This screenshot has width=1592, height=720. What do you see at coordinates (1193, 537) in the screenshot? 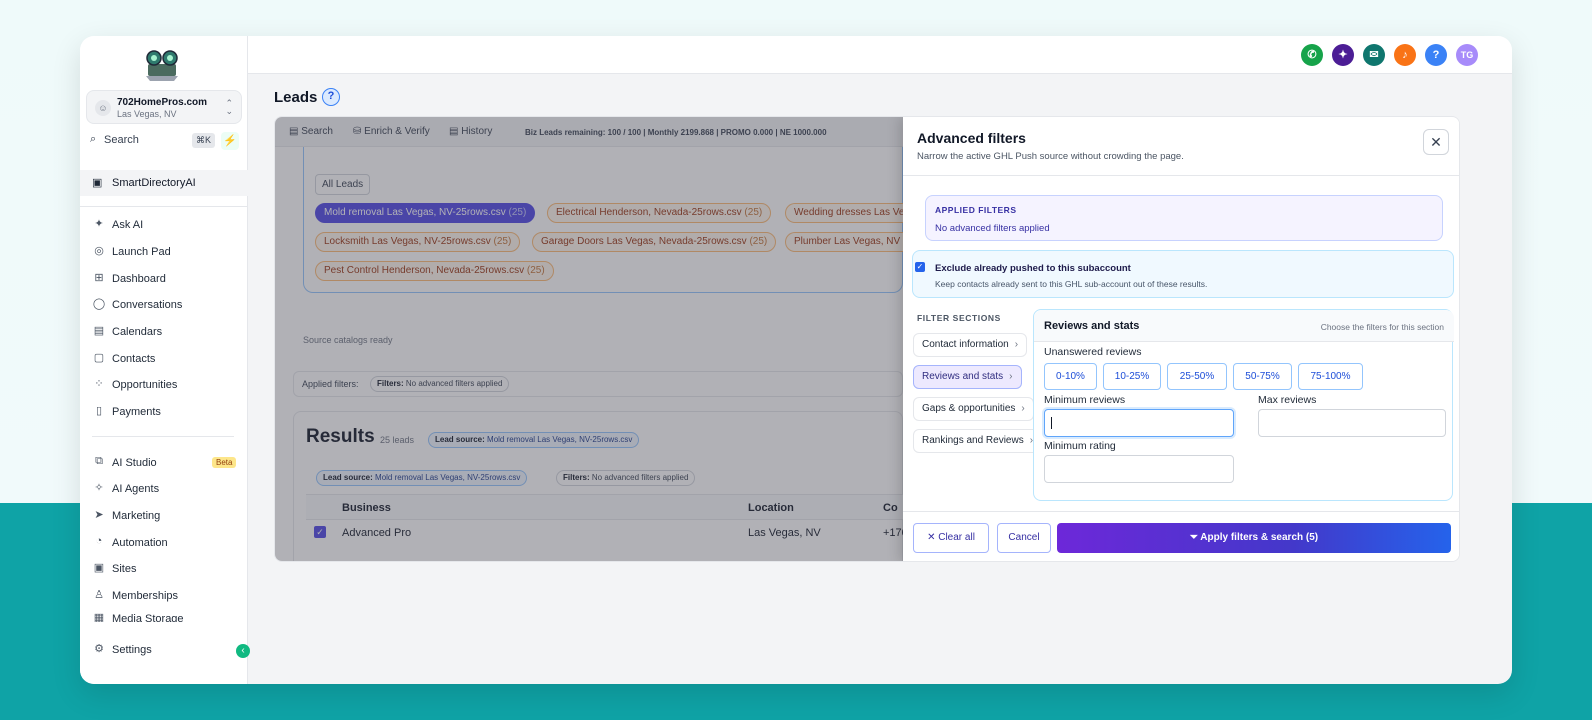
I see `filter-funnel-icon: ⏷` at bounding box center [1193, 537].